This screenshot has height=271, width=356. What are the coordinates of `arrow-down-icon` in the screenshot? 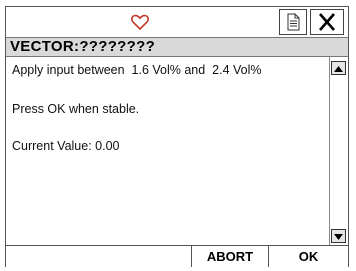 It's located at (338, 237).